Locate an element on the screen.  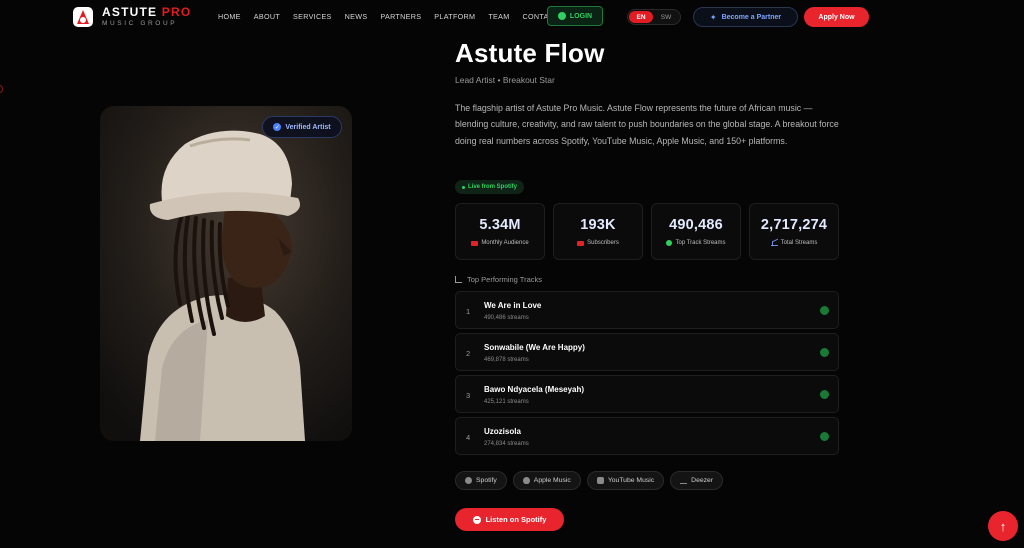
apple-icon is located at coordinates (526, 480).